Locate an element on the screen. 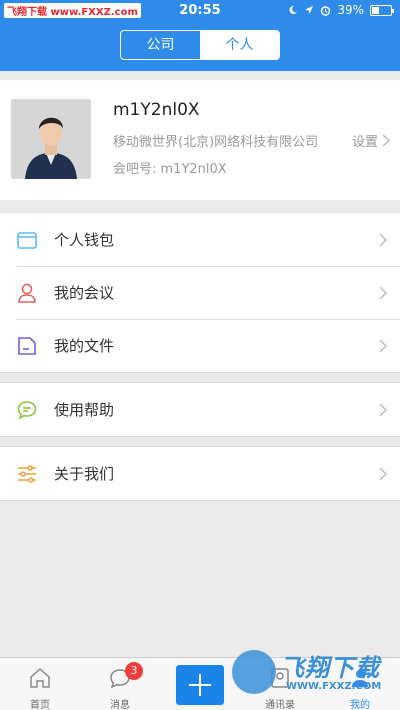 This screenshot has height=710, width=400. battery-percent: 39% is located at coordinates (350, 10).